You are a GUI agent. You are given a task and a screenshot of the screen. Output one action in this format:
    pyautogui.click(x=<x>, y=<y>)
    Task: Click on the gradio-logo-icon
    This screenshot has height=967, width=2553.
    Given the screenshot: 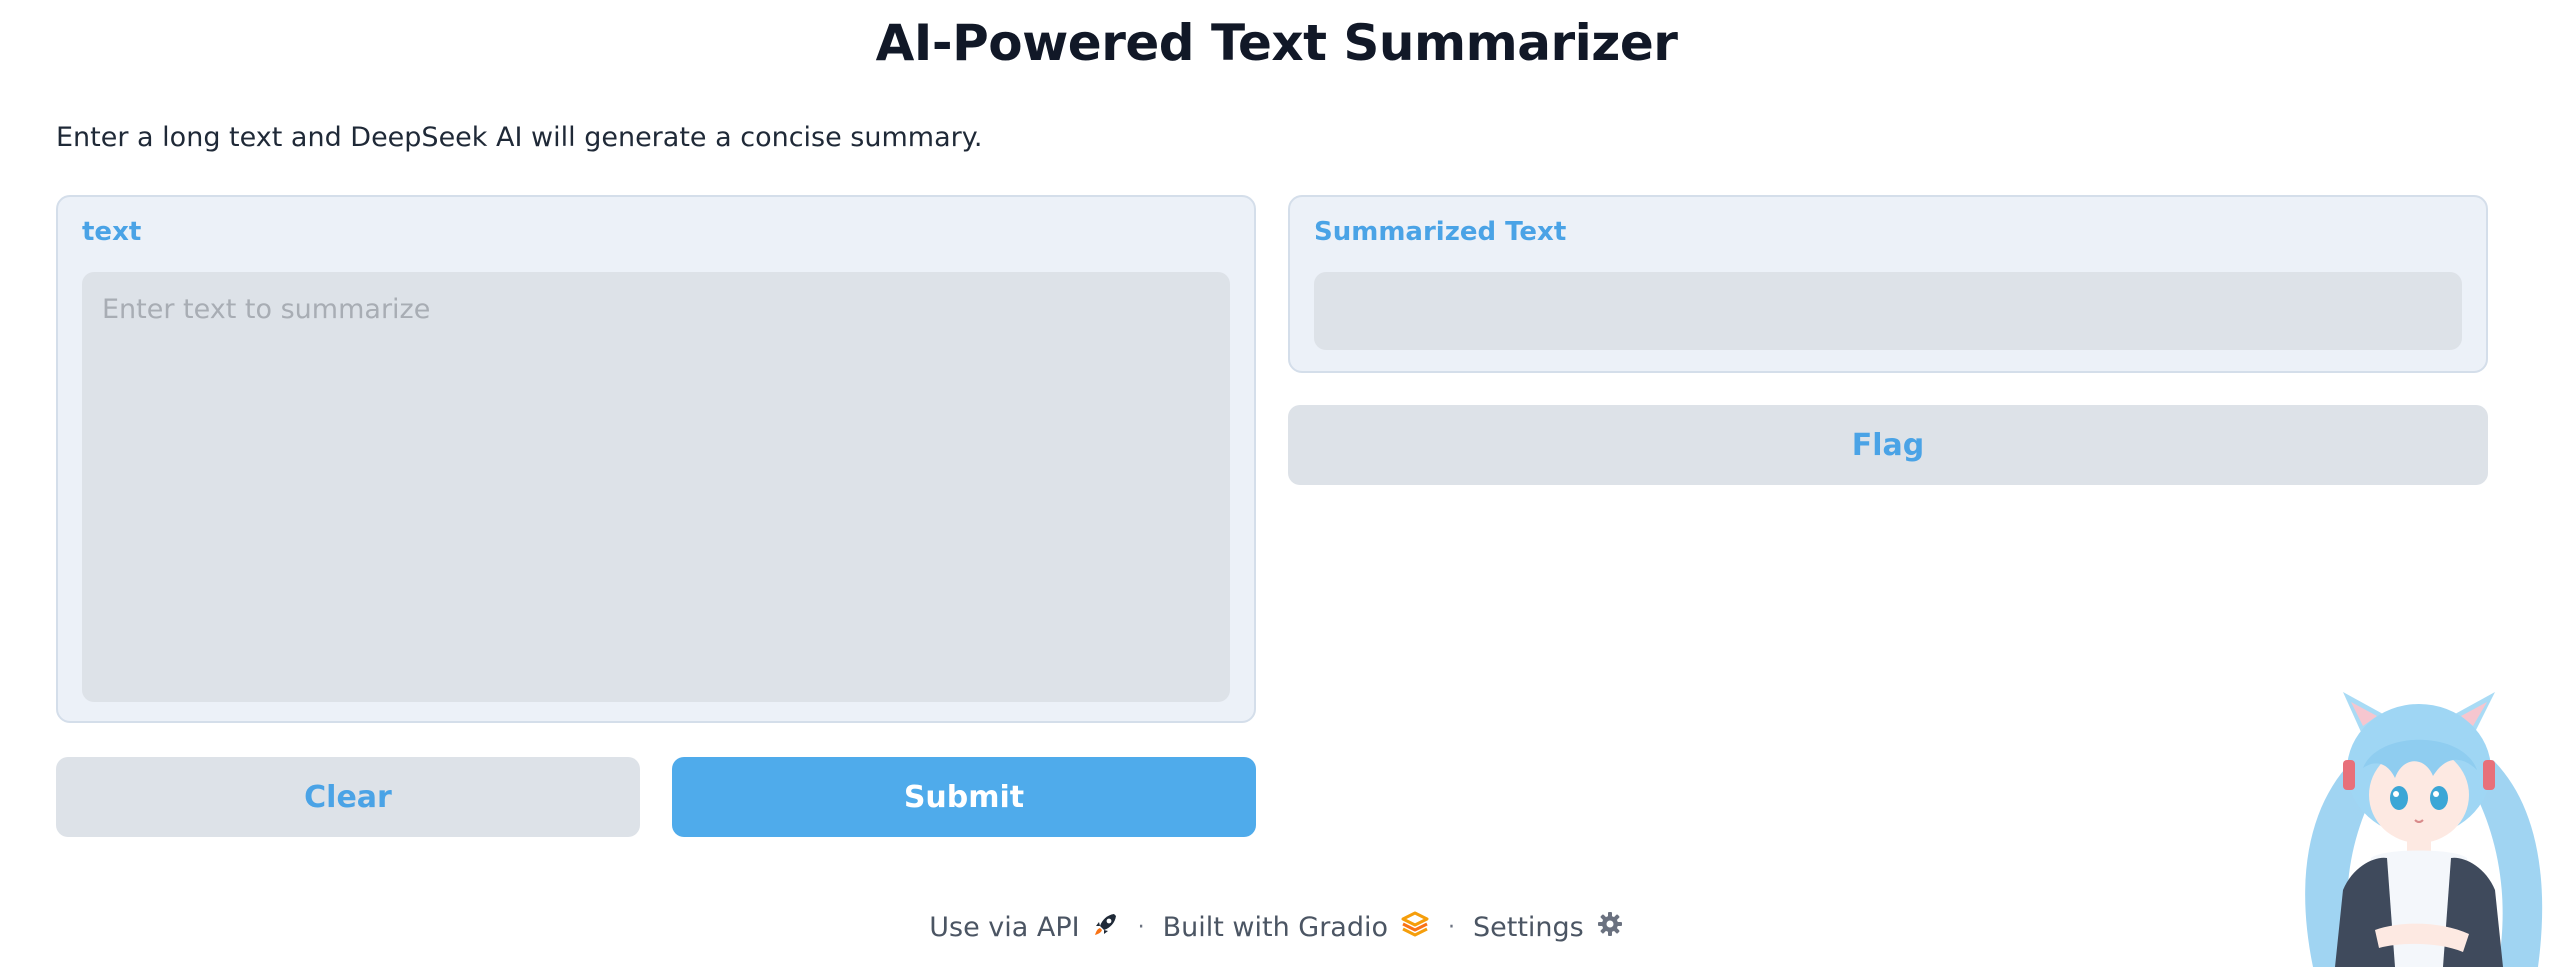 What is the action you would take?
    pyautogui.click(x=1415, y=927)
    